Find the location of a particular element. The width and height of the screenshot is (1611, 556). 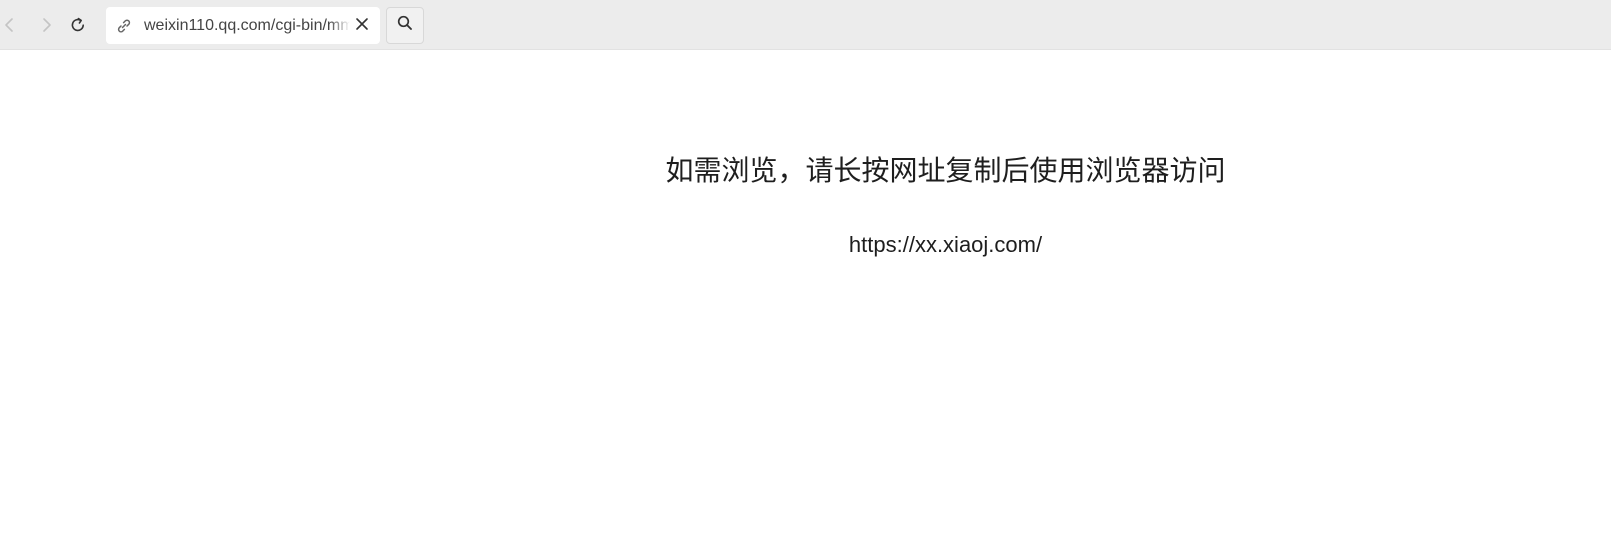

clear-url-button is located at coordinates (362, 26).